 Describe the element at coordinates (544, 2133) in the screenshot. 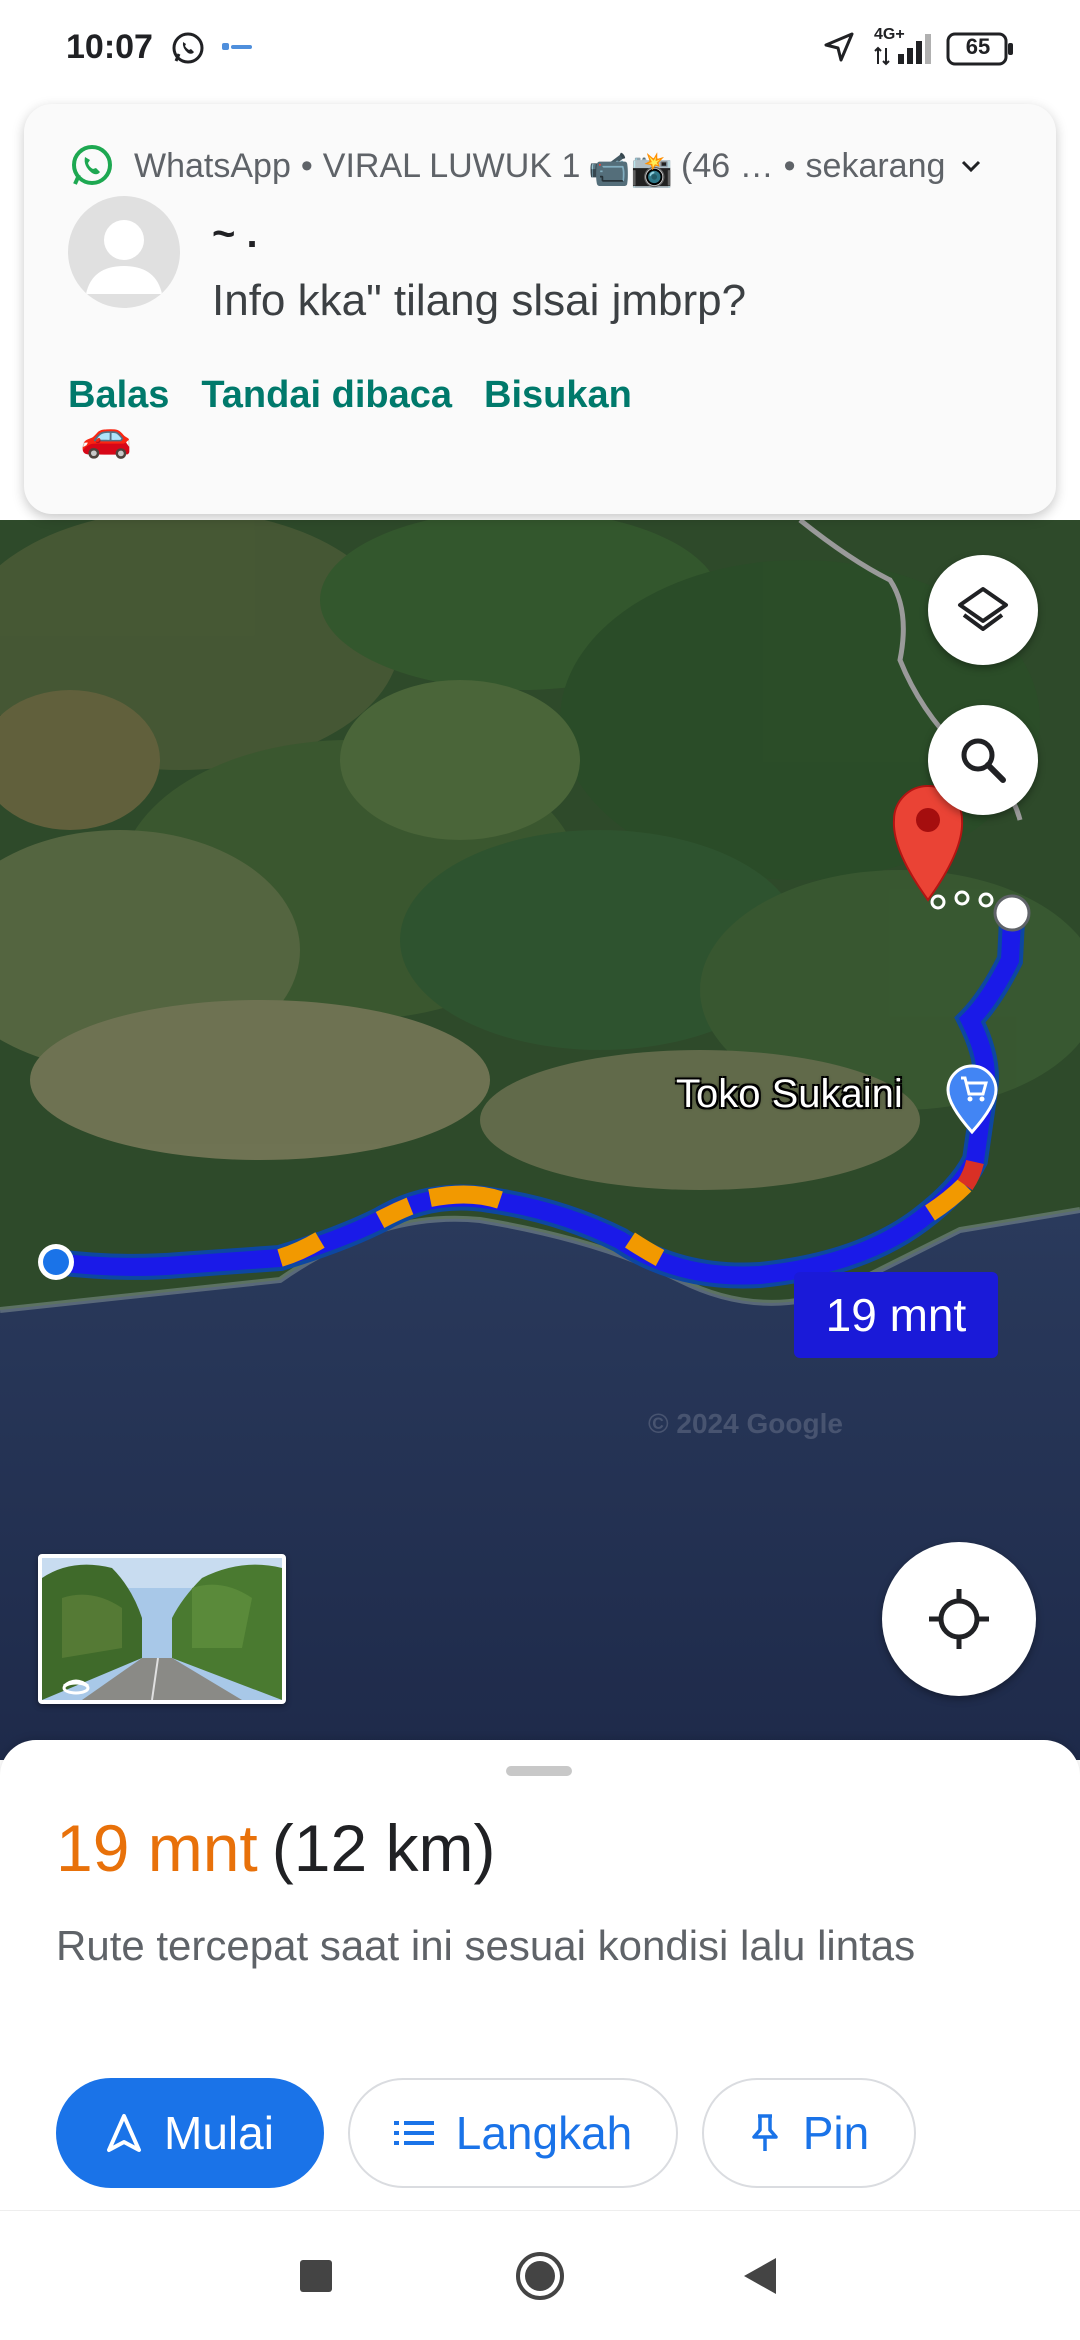

I see `steps-label: Langkah` at that location.